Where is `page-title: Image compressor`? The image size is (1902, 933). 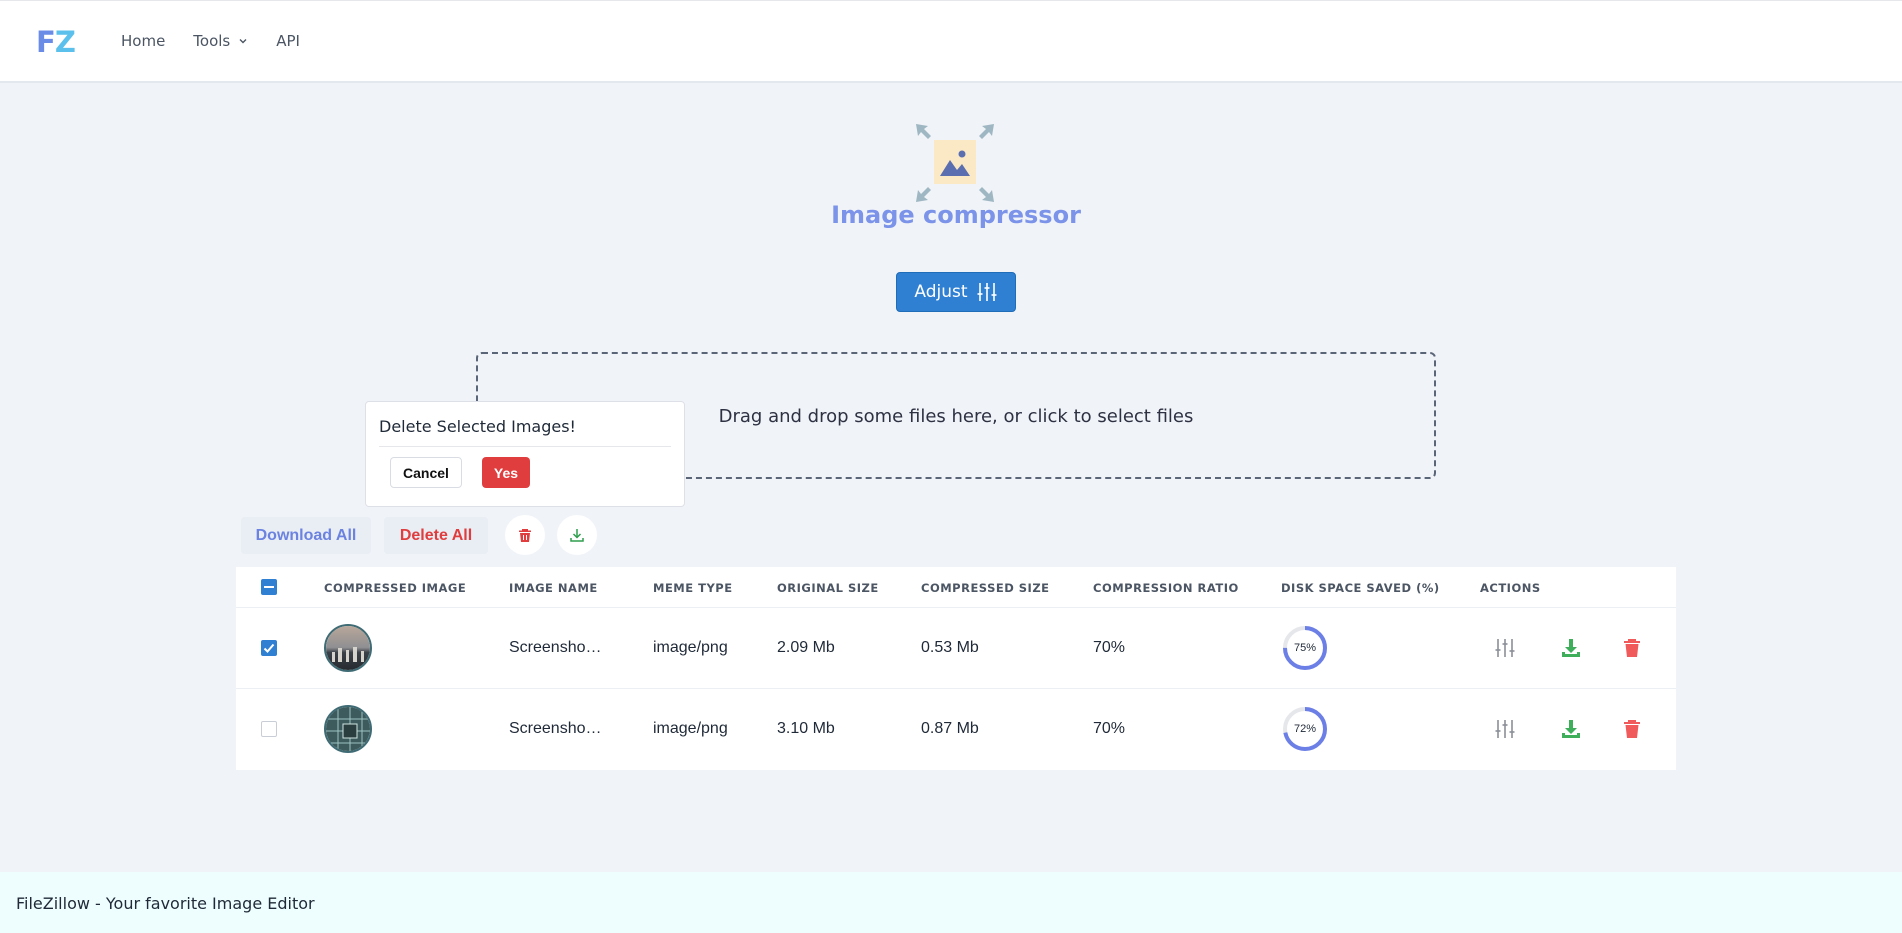
page-title: Image compressor is located at coordinates (956, 215).